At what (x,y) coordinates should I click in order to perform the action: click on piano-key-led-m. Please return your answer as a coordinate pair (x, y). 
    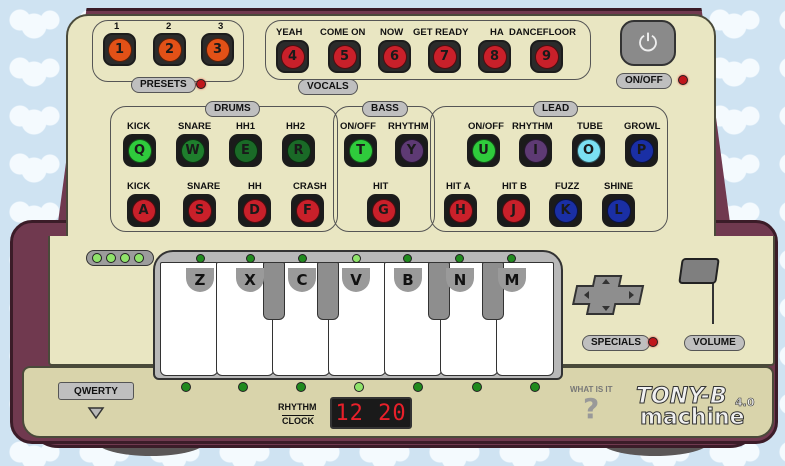
    Looking at the image, I should click on (511, 258).